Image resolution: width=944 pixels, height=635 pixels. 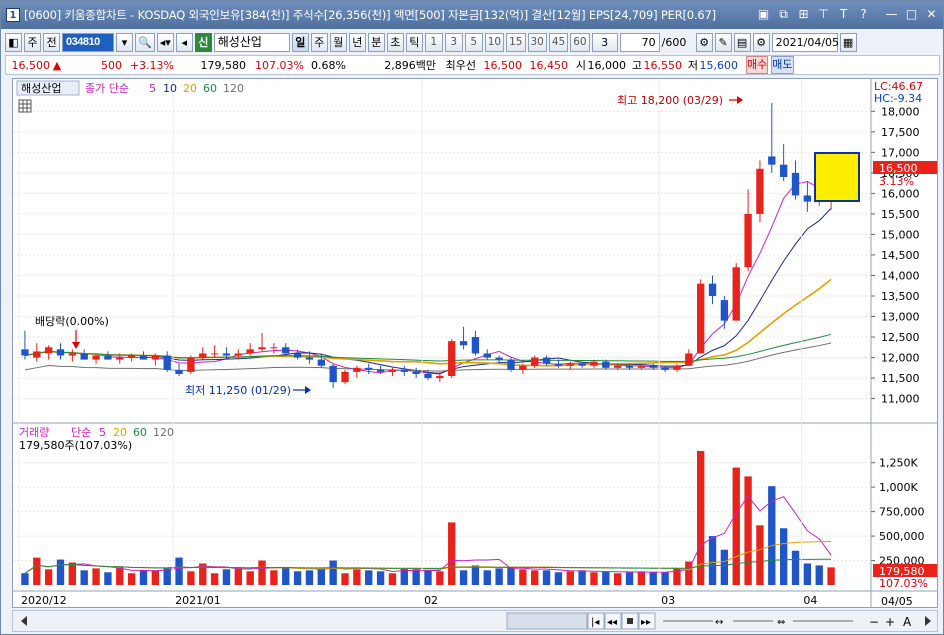 I want to click on scroll-bar-row: |◂ ◂◂ ▸▸ ↔ ⇔ − + A, so click(x=475, y=621).